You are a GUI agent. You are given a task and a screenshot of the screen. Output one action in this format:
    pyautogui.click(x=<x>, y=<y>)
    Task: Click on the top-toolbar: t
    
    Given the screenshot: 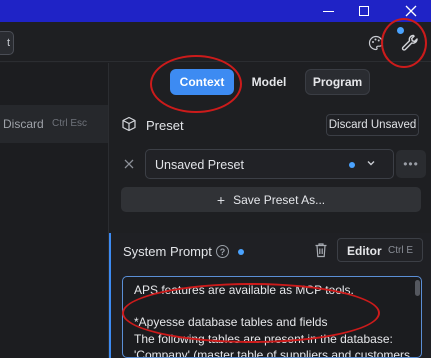 What is the action you would take?
    pyautogui.click(x=215, y=42)
    